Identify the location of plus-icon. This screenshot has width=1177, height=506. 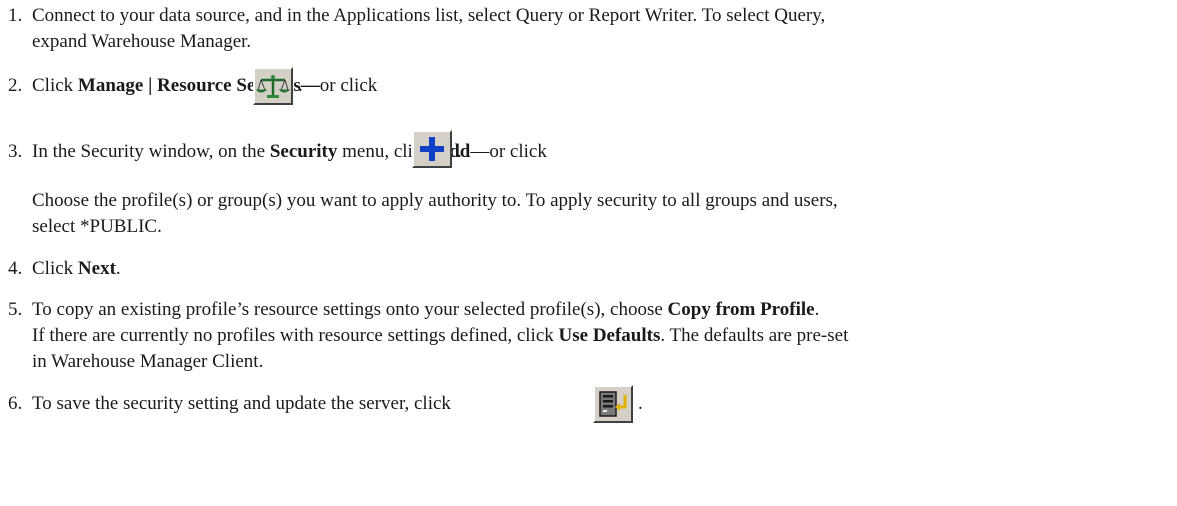
(432, 149).